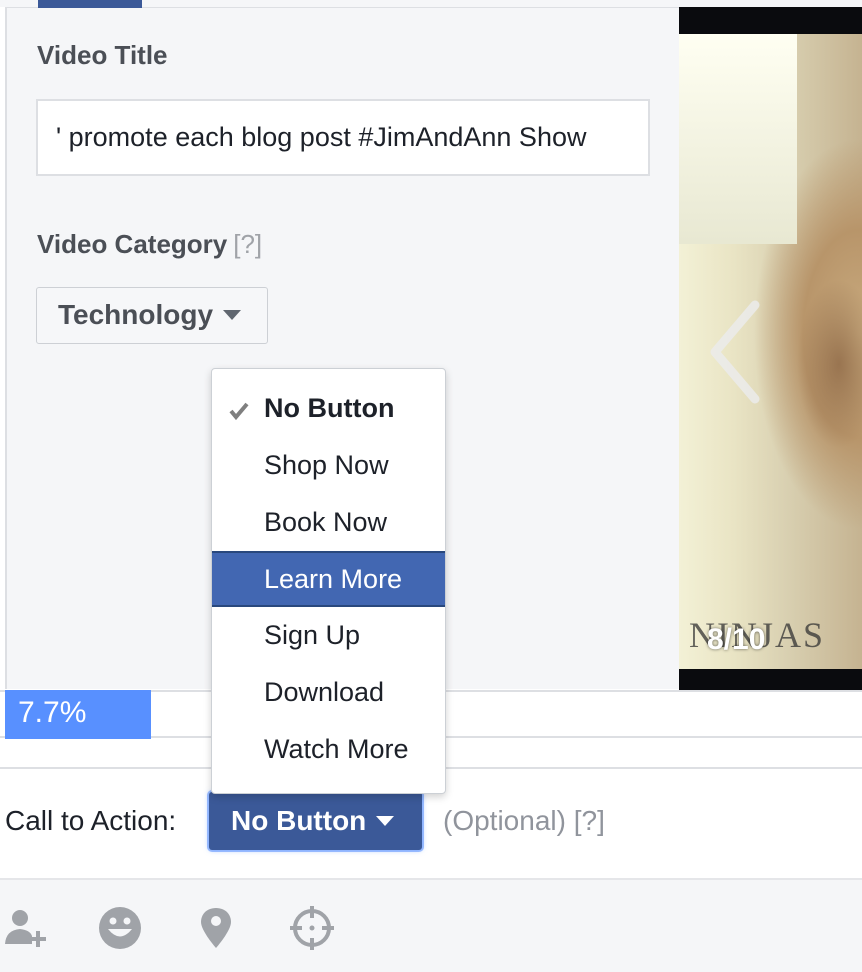 This screenshot has height=972, width=862. What do you see at coordinates (120, 928) in the screenshot?
I see `emoji-icon` at bounding box center [120, 928].